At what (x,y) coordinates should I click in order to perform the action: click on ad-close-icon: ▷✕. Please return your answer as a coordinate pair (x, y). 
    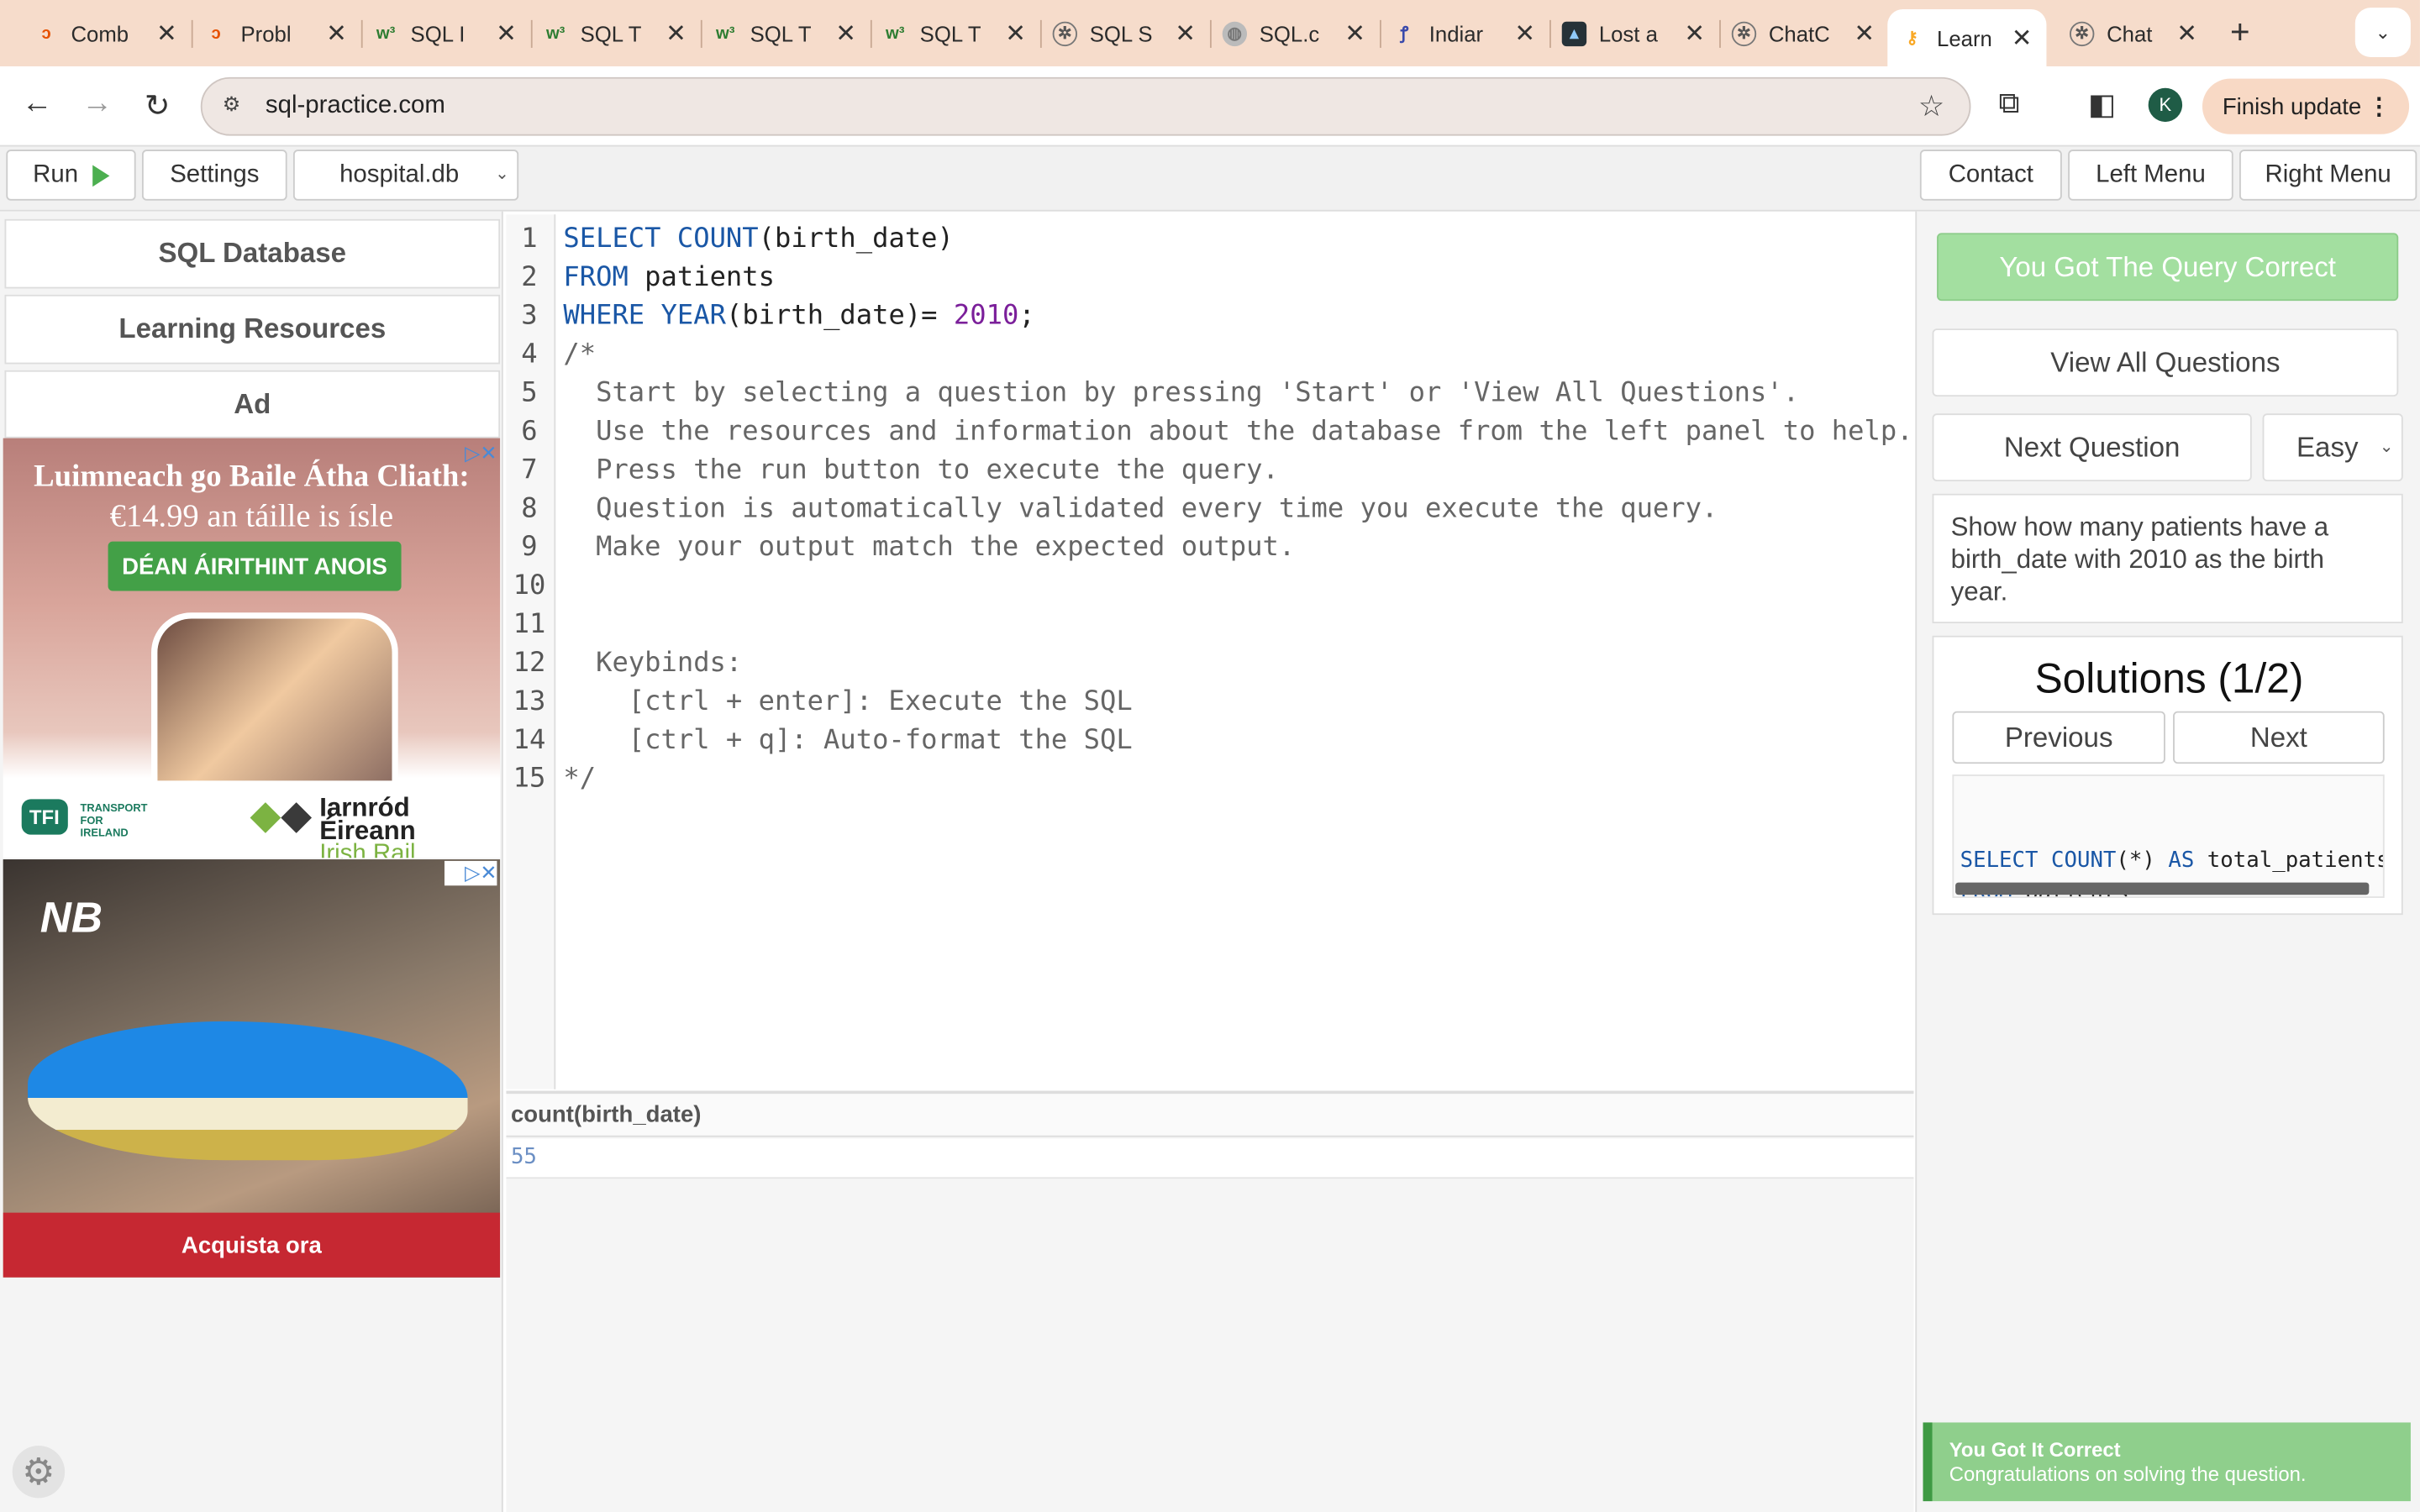
    Looking at the image, I should click on (470, 873).